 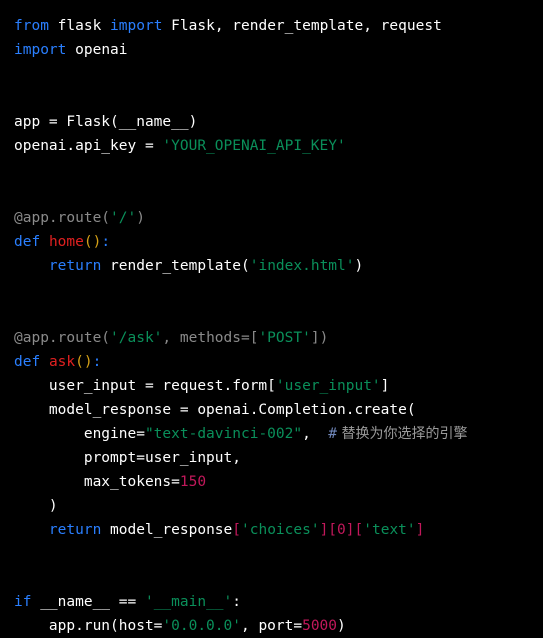 I want to click on code-token: '0.0.0.0', so click(x=201, y=626).